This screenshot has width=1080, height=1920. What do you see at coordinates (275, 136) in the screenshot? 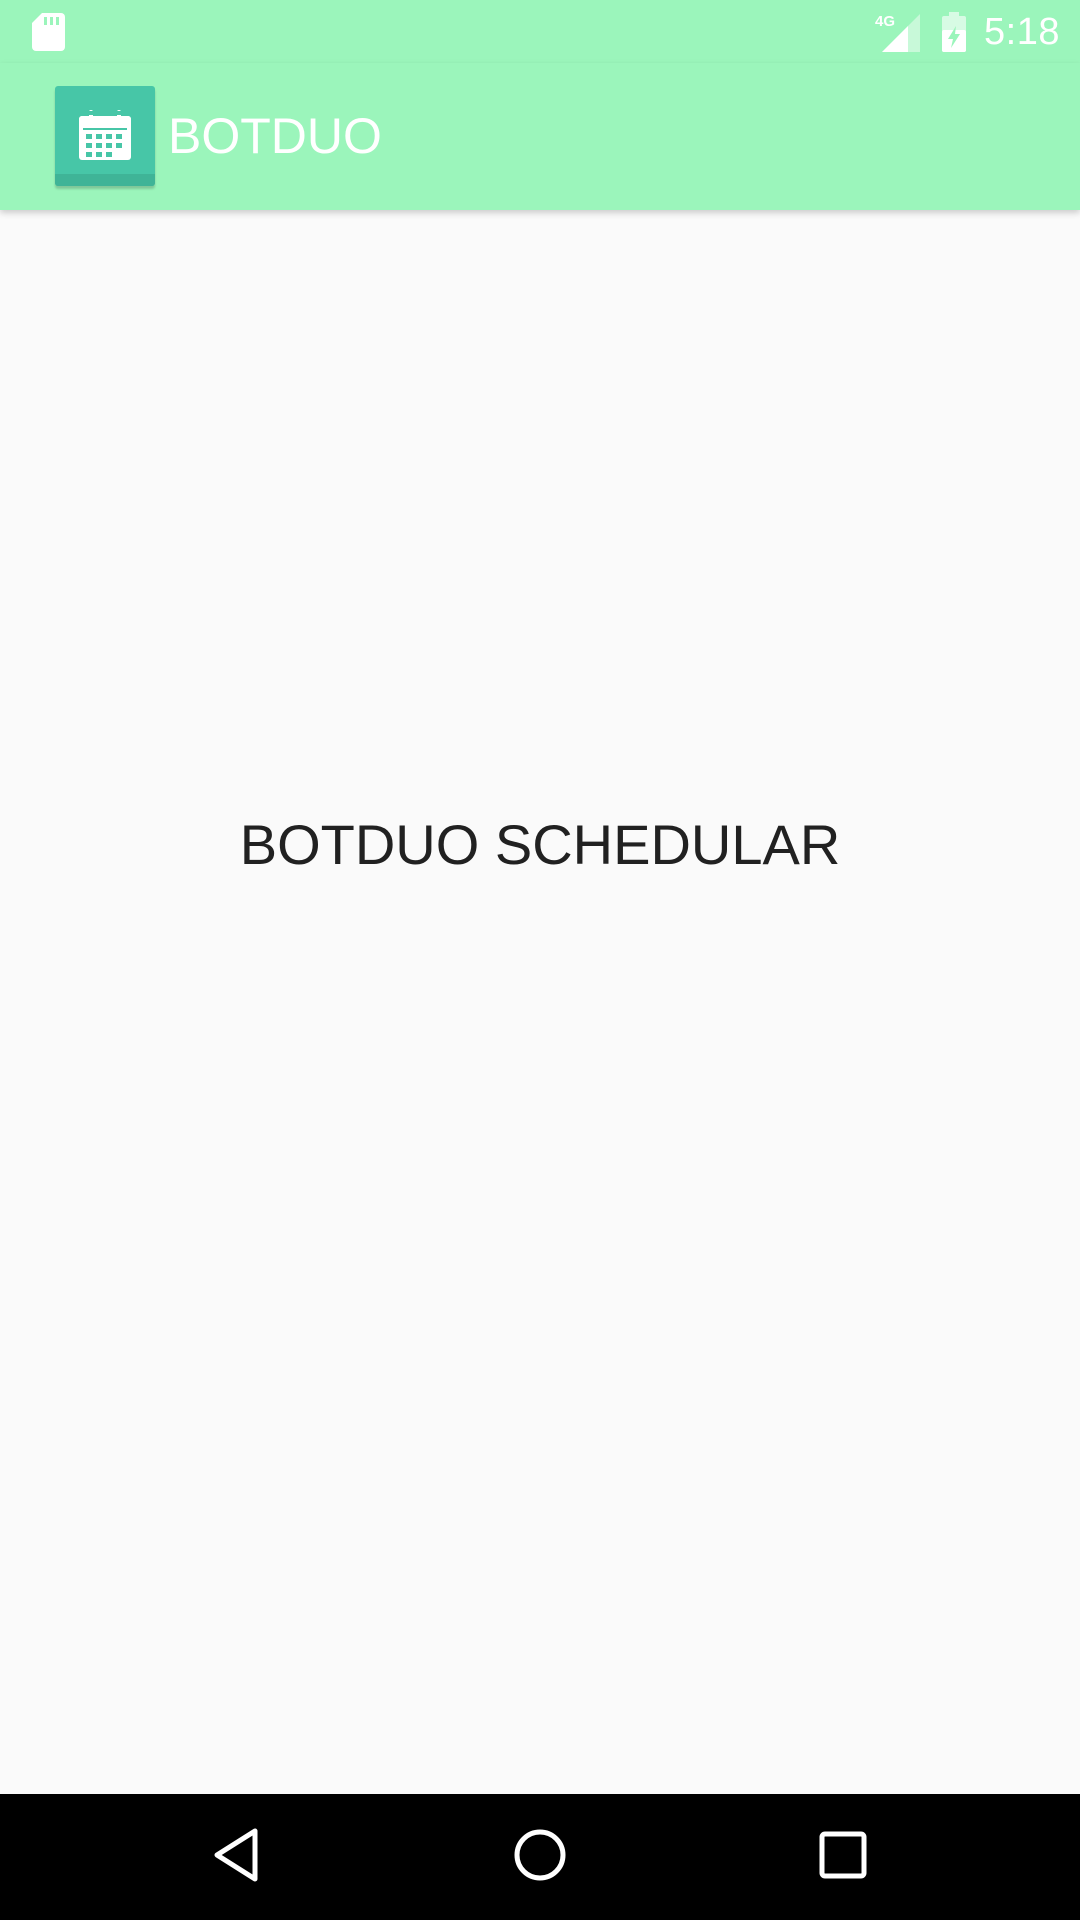
I see `app-title: BOTDUO` at bounding box center [275, 136].